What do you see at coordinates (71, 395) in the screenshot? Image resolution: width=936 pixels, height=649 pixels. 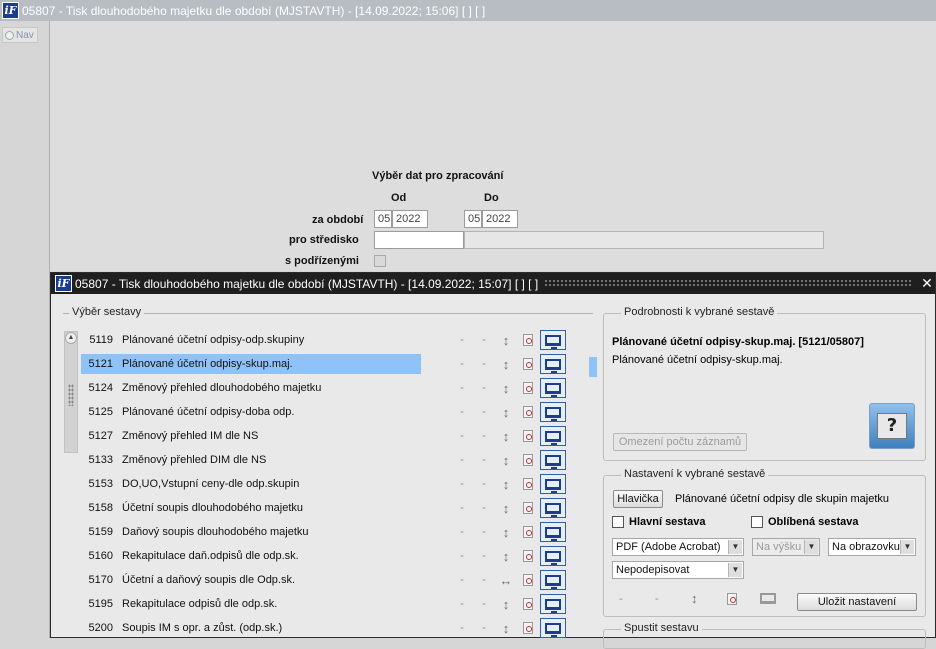 I see `scroll-grip` at bounding box center [71, 395].